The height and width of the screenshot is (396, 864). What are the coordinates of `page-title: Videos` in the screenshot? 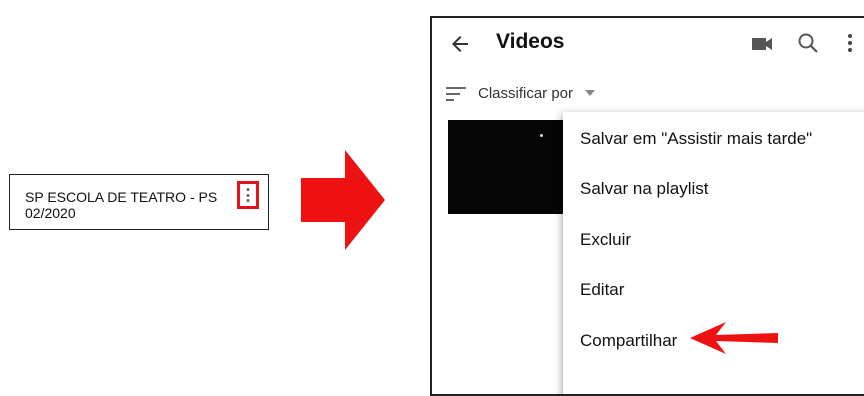 It's located at (530, 41).